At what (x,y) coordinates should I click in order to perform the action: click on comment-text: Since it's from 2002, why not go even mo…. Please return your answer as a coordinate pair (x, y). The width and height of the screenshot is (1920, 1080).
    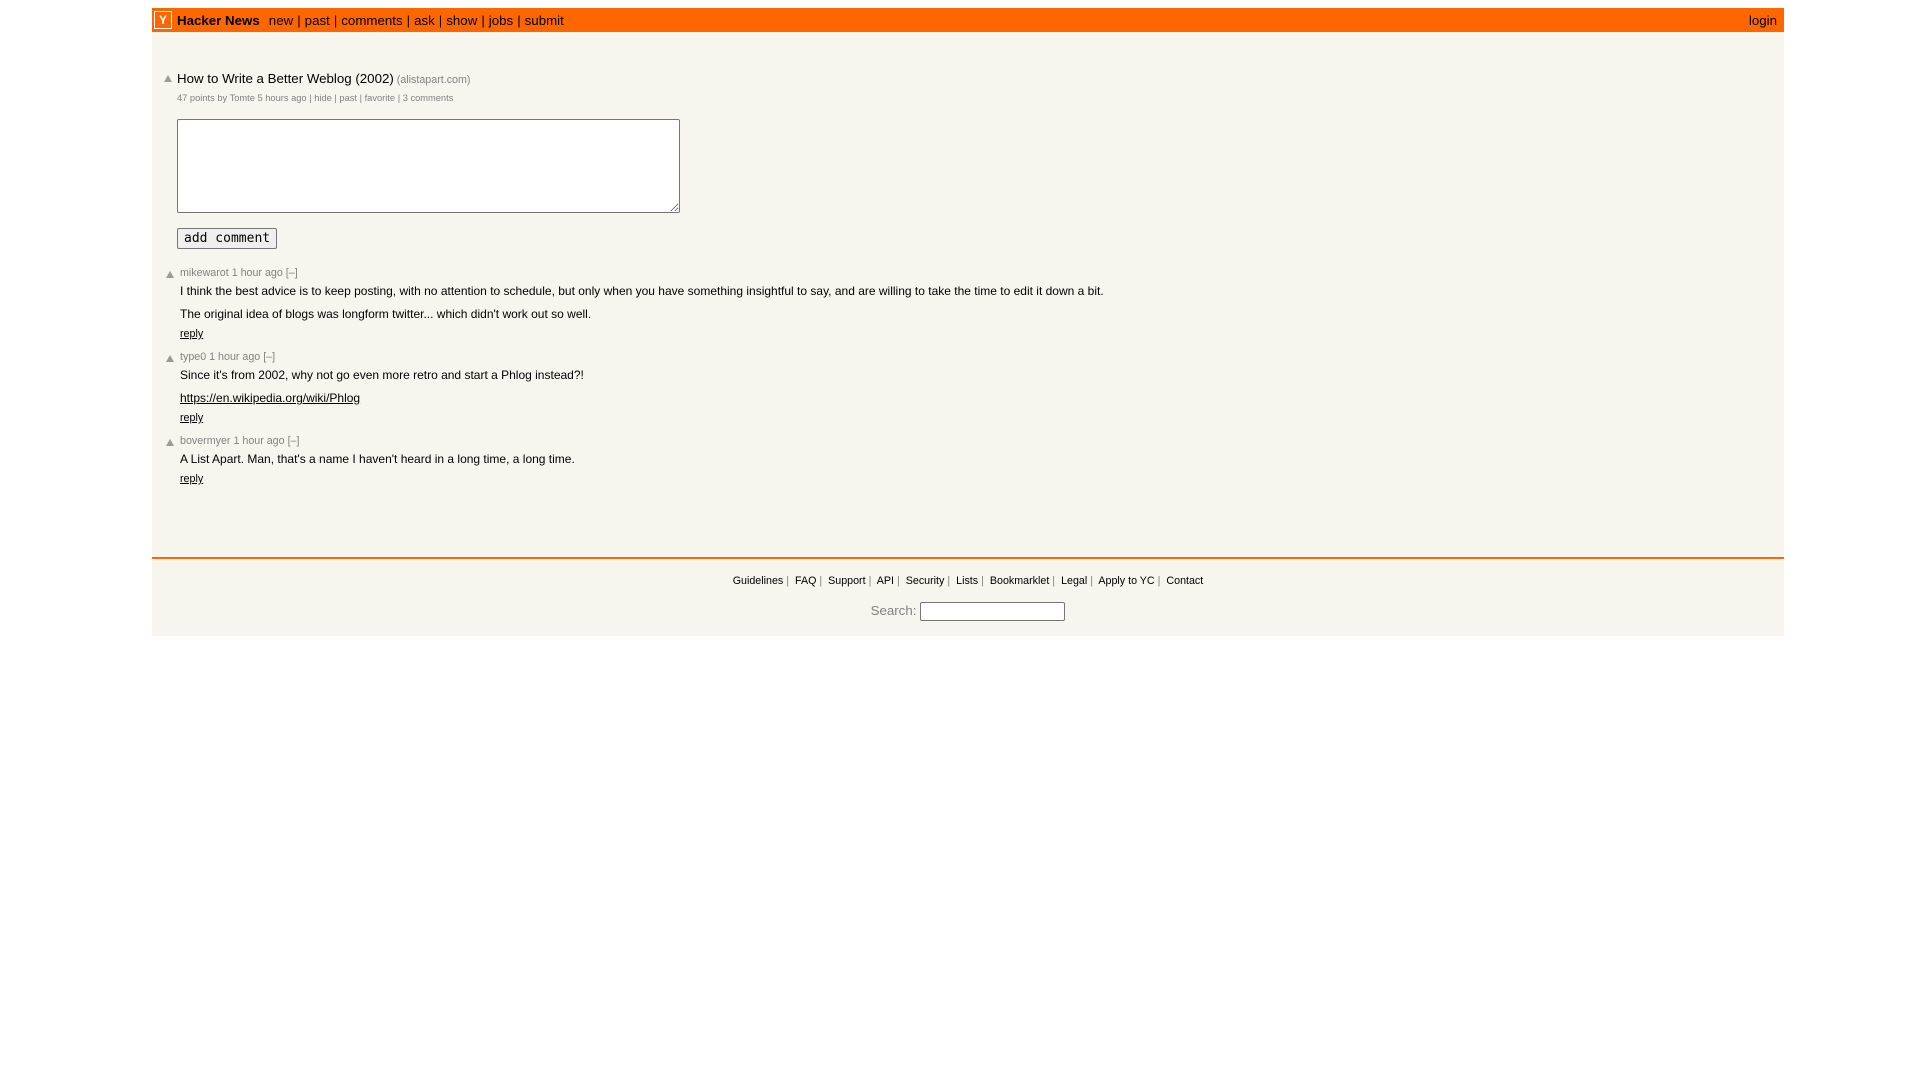
    Looking at the image, I should click on (382, 375).